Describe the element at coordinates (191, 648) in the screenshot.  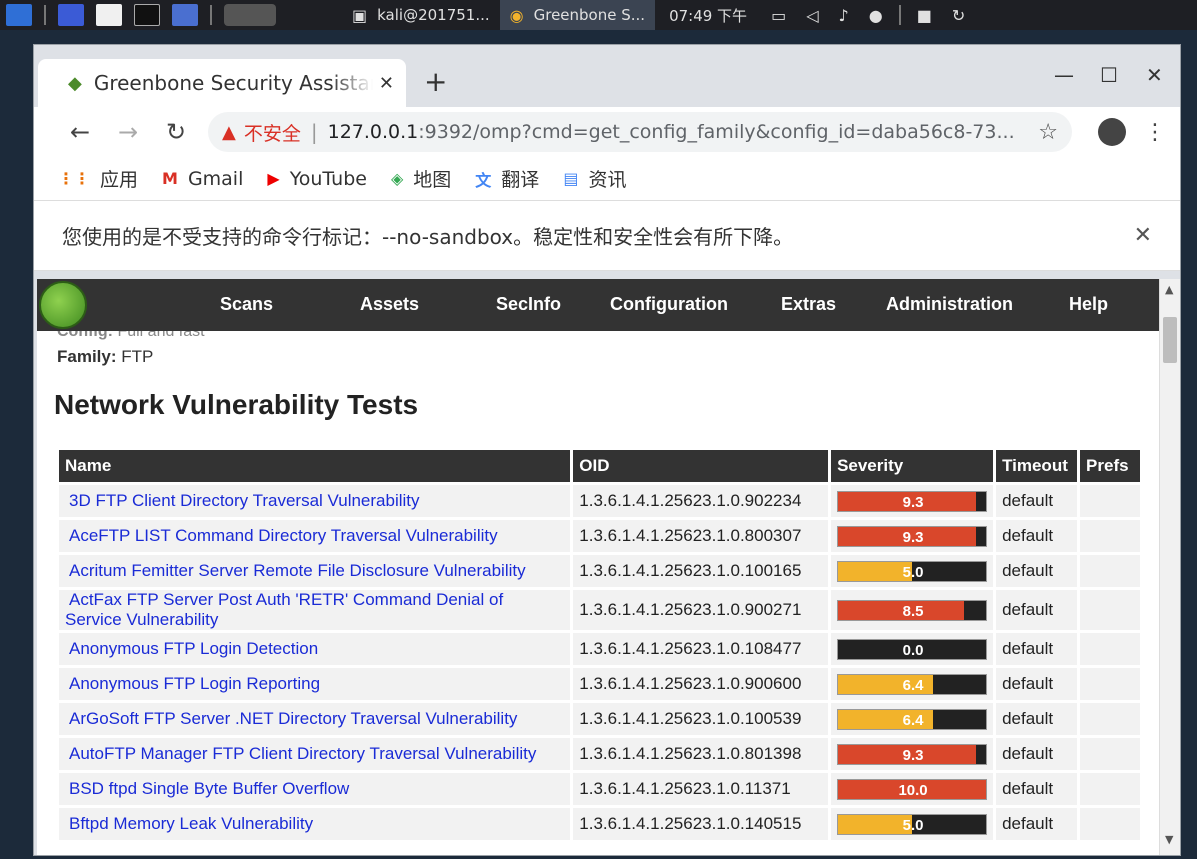
I see `nvt-name-link: Anonymous FTP Login Detection` at that location.